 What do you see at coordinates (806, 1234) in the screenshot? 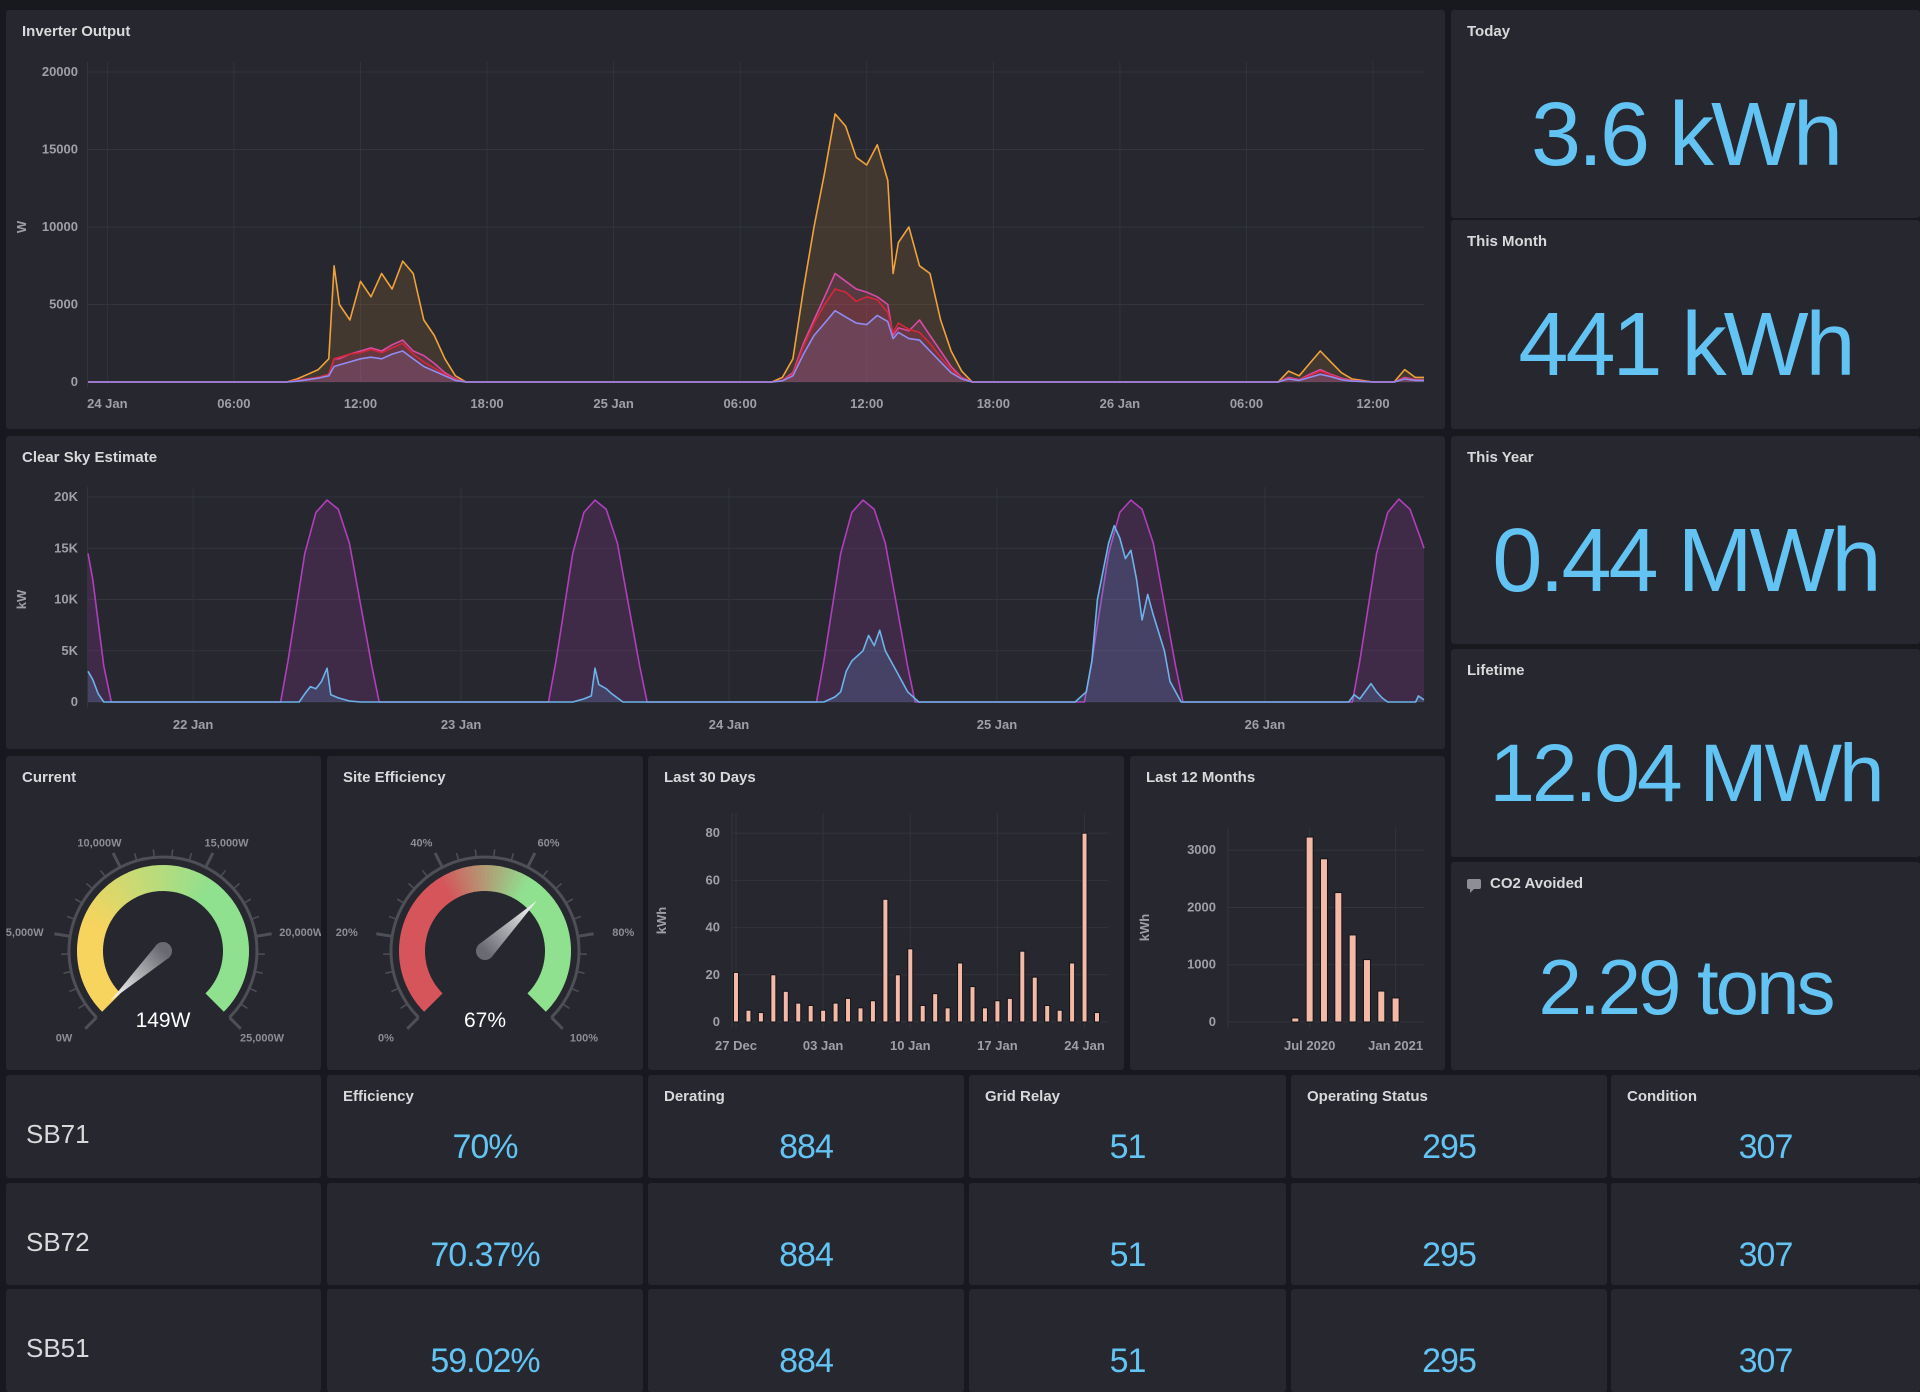
I see `device-stat-panel: 884` at bounding box center [806, 1234].